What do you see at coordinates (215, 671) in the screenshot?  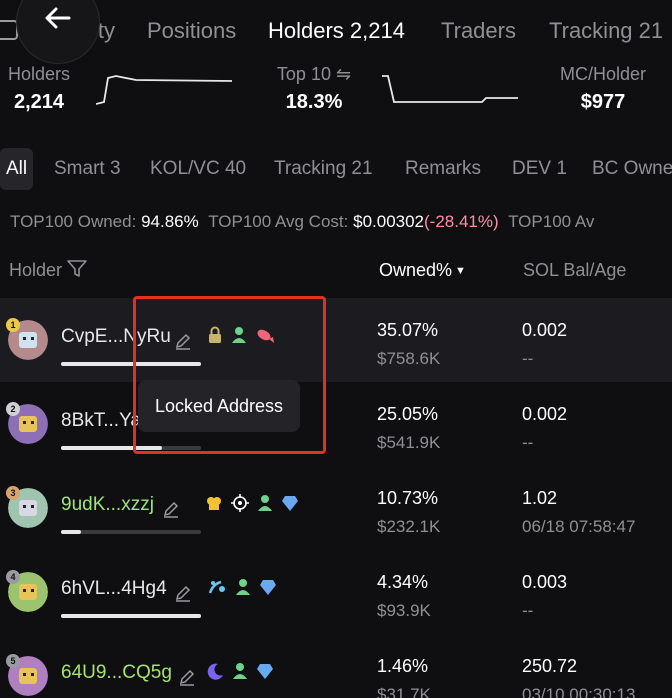 I see `moon-icon` at bounding box center [215, 671].